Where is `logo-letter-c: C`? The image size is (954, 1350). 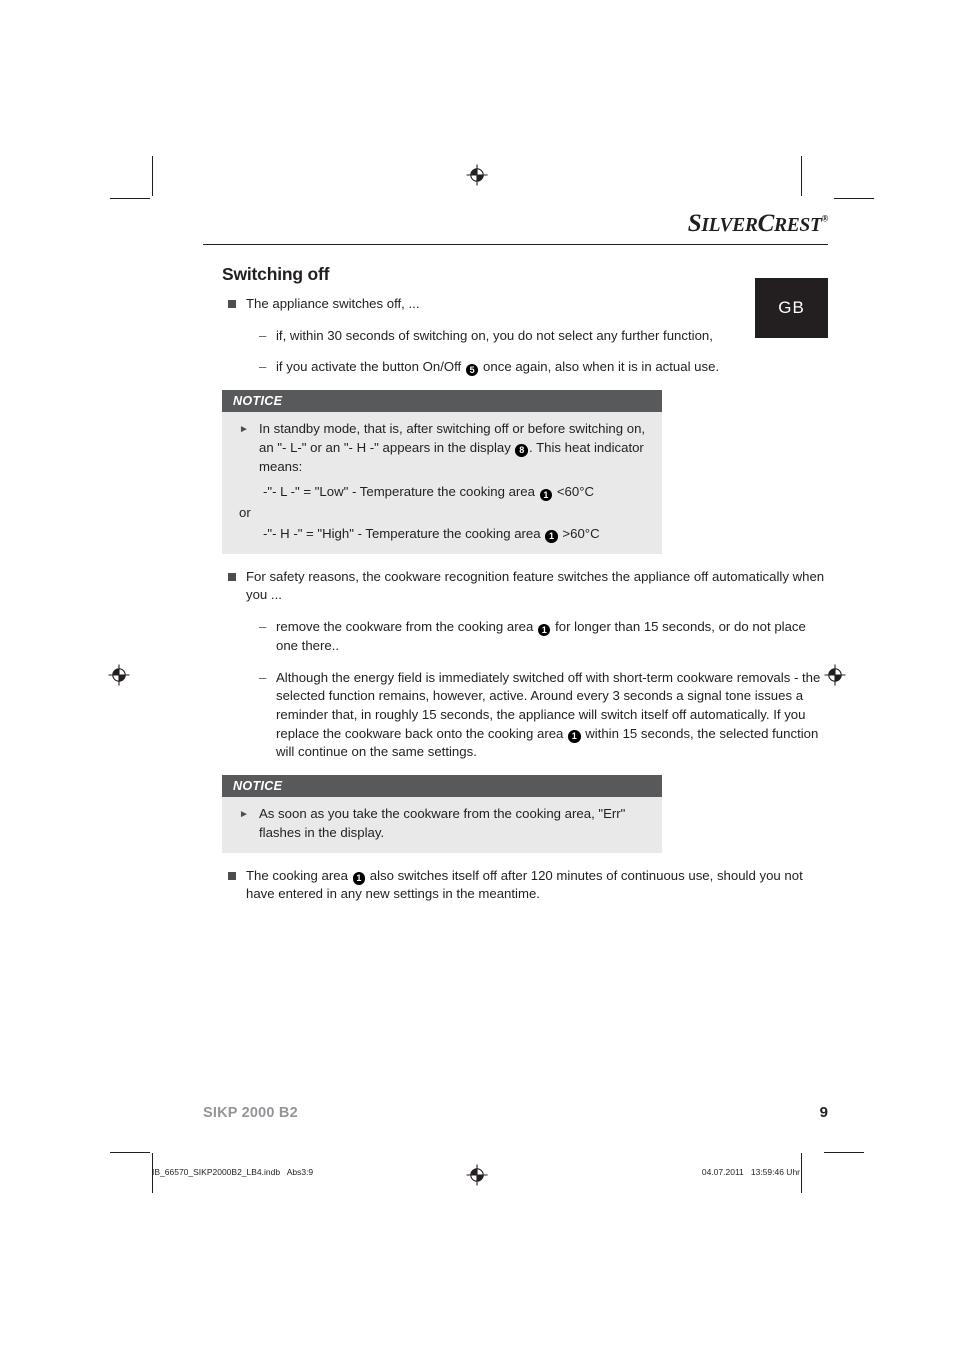 logo-letter-c: C is located at coordinates (766, 223).